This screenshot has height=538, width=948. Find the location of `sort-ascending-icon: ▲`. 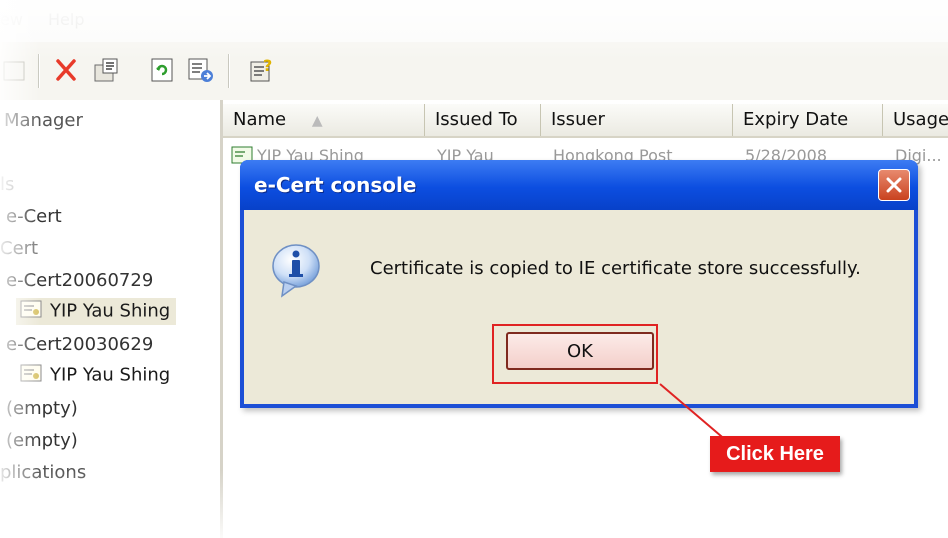

sort-ascending-icon: ▲ is located at coordinates (317, 121).